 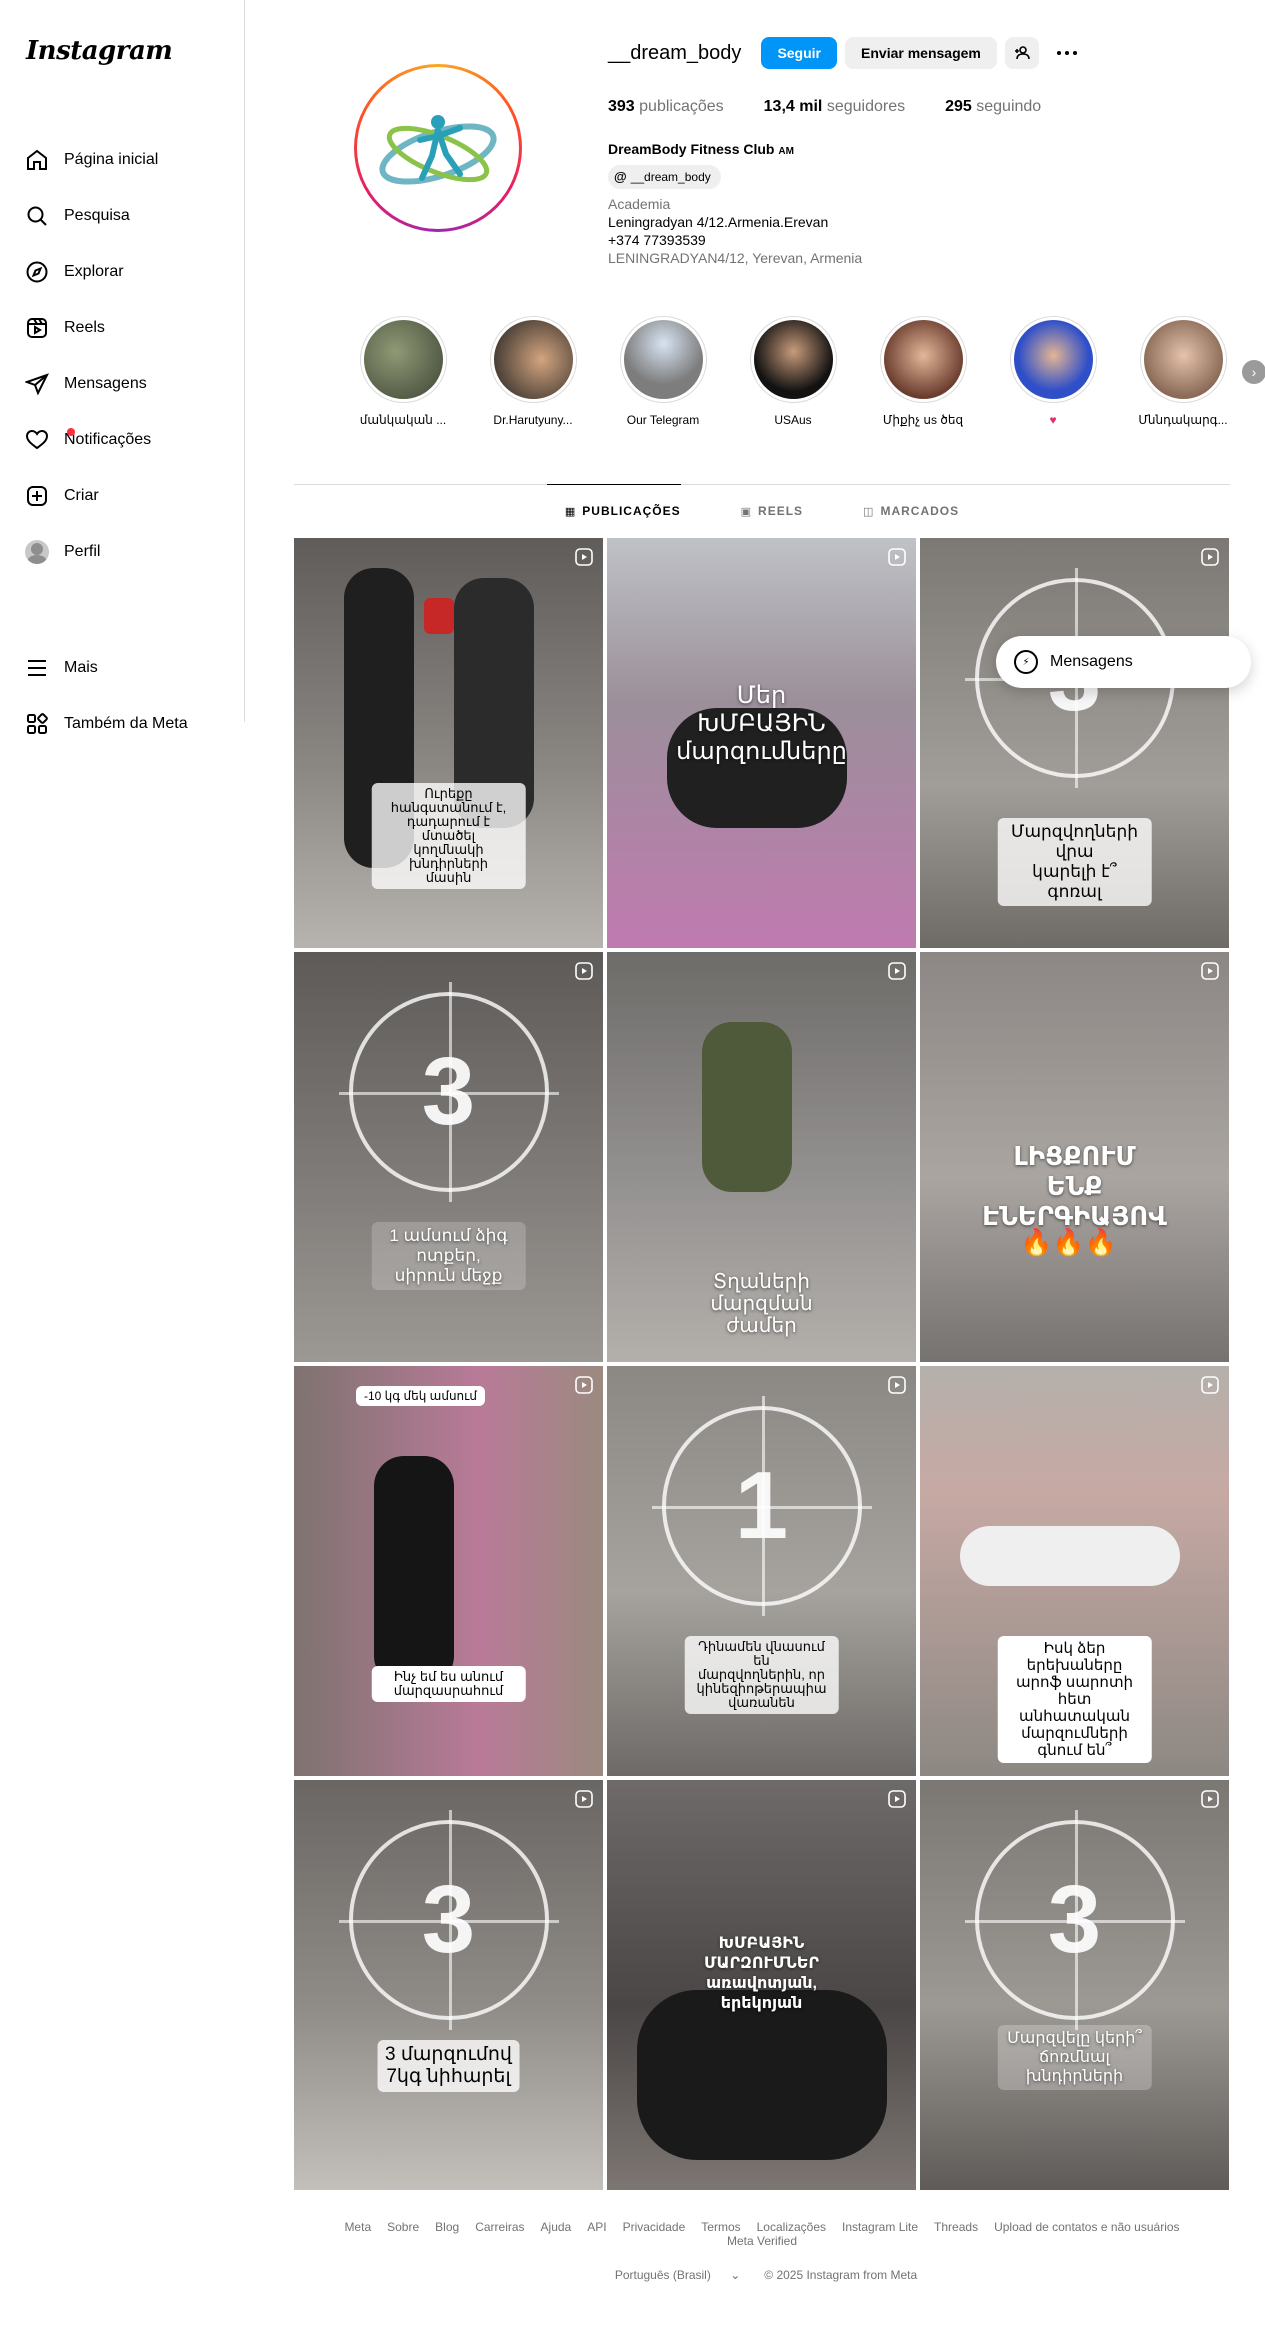 I want to click on post-tile: 3 Մարզվողների վրա կարելի է՞ գոռալ, so click(x=1074, y=743).